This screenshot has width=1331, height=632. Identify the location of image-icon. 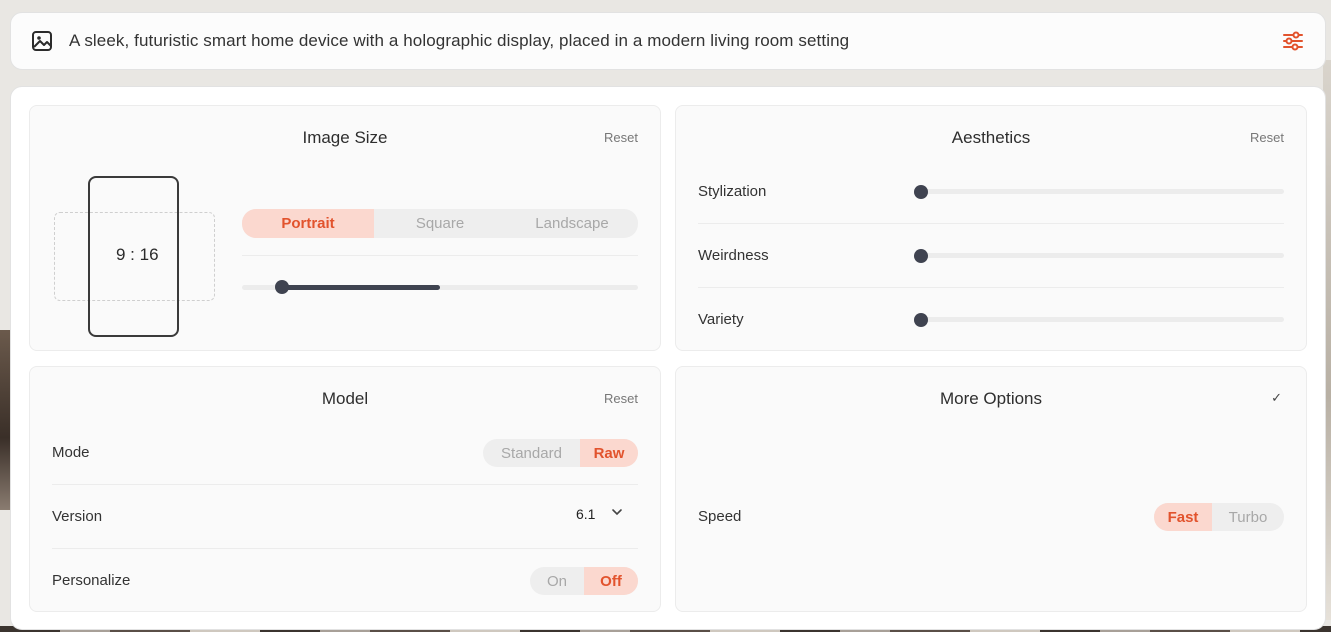
(42, 41).